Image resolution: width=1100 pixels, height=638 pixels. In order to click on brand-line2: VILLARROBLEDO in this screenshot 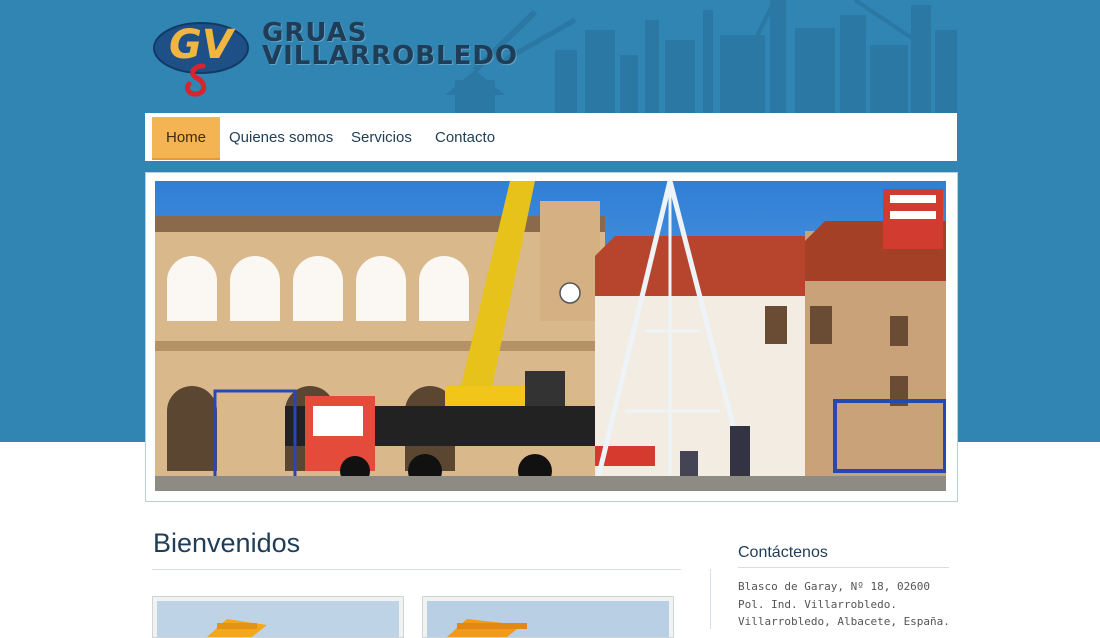, I will do `click(390, 56)`.